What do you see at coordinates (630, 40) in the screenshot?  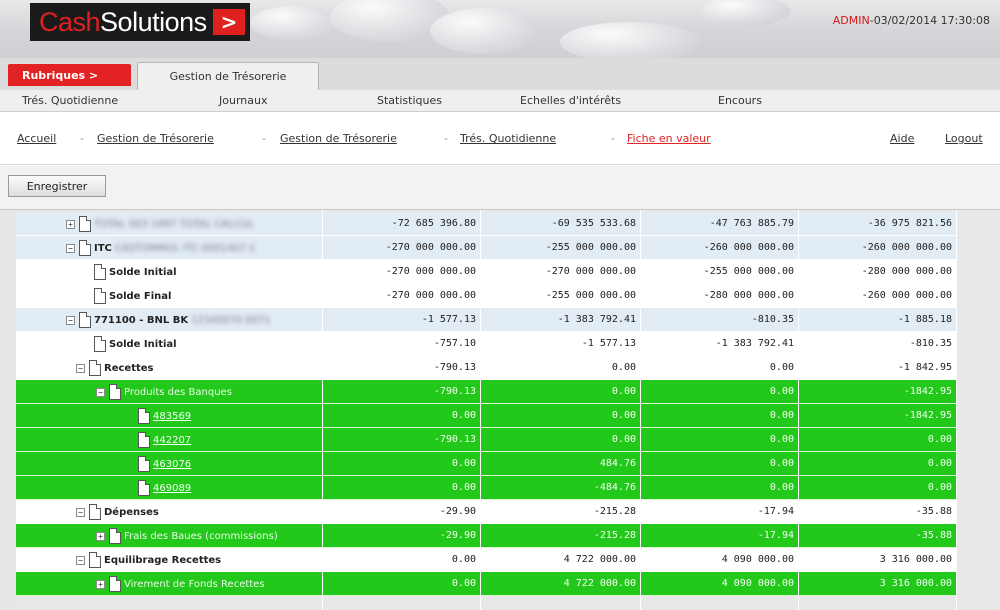 I see `decorative-stone` at bounding box center [630, 40].